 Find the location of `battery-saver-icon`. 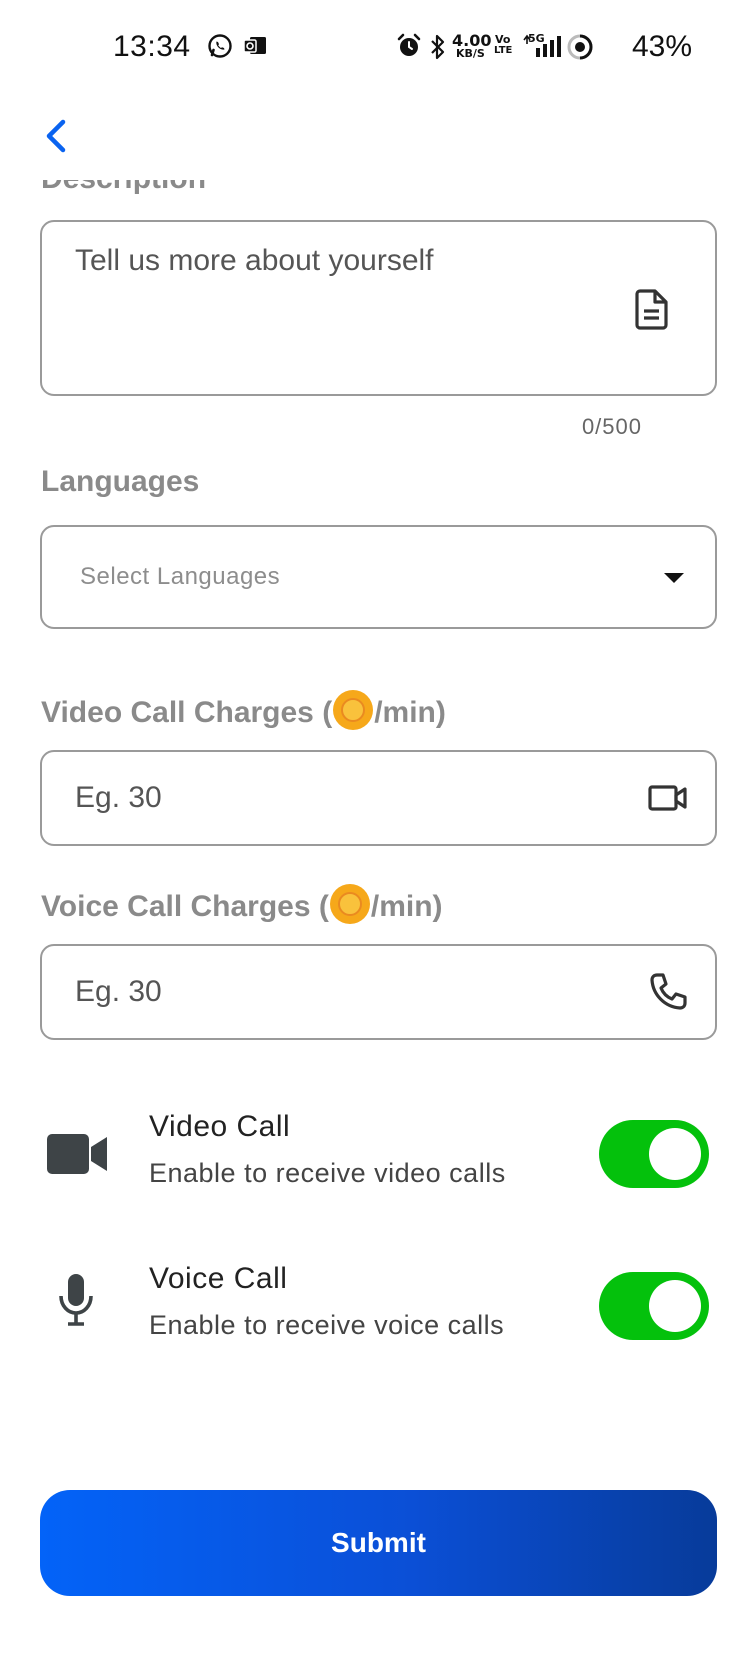

battery-saver-icon is located at coordinates (580, 47).